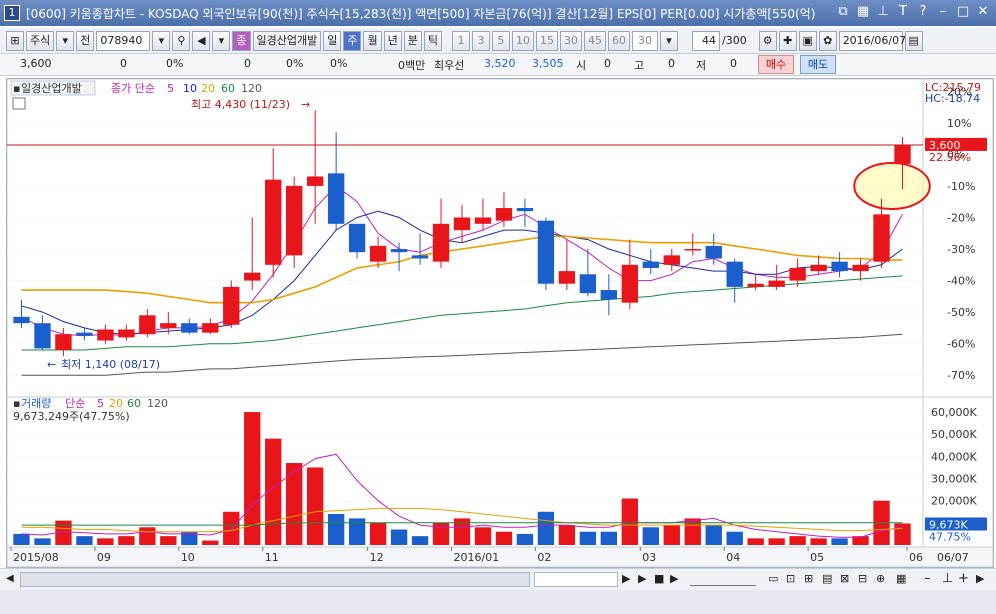 The image size is (996, 614). Describe the element at coordinates (773, 578) in the screenshot. I see `chart-tool-icon-1: ▭` at that location.